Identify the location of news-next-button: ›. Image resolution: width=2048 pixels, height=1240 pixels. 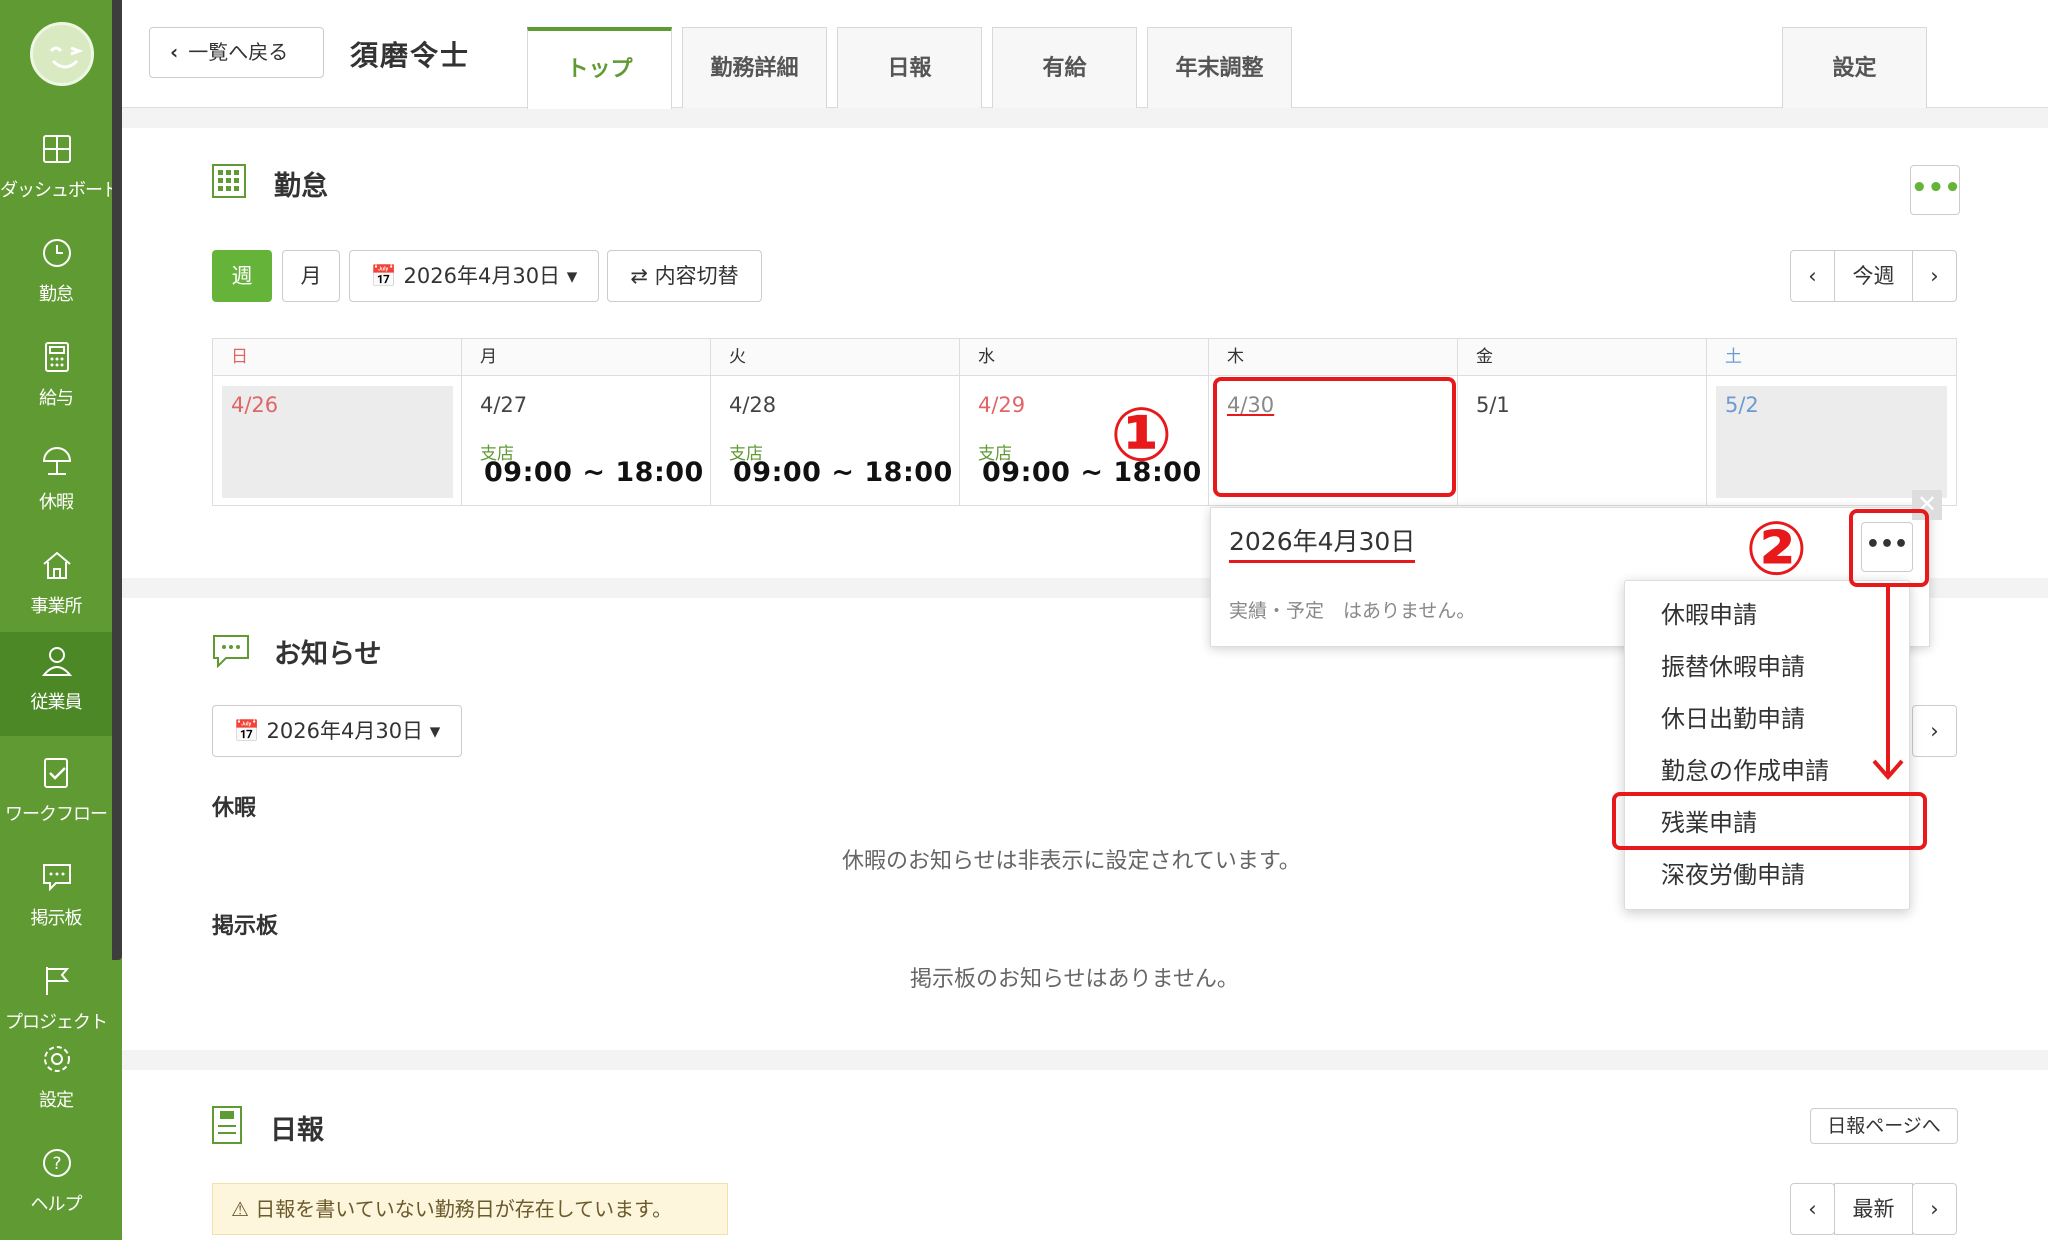
(1934, 731).